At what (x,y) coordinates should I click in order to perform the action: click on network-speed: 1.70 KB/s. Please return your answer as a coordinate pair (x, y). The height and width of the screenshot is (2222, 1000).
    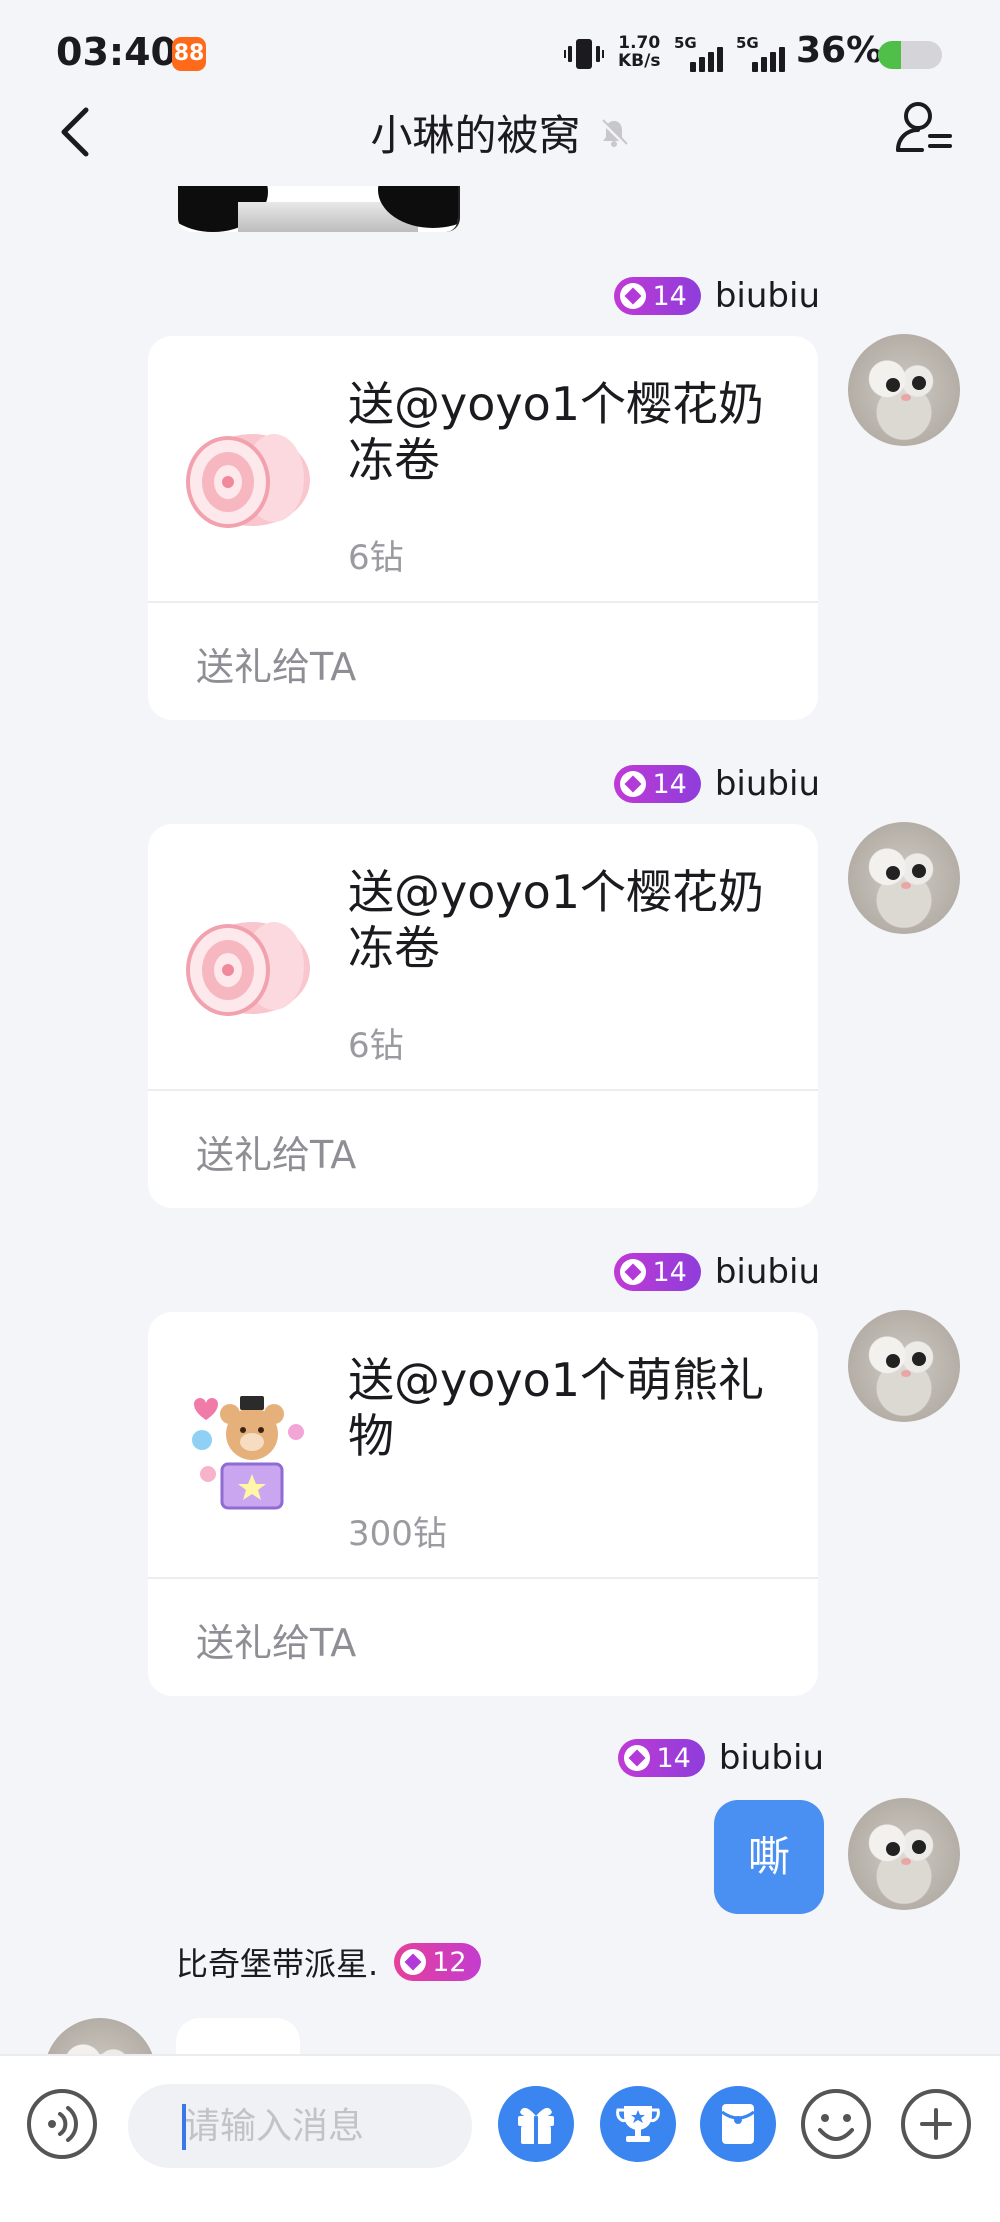
    Looking at the image, I should click on (639, 52).